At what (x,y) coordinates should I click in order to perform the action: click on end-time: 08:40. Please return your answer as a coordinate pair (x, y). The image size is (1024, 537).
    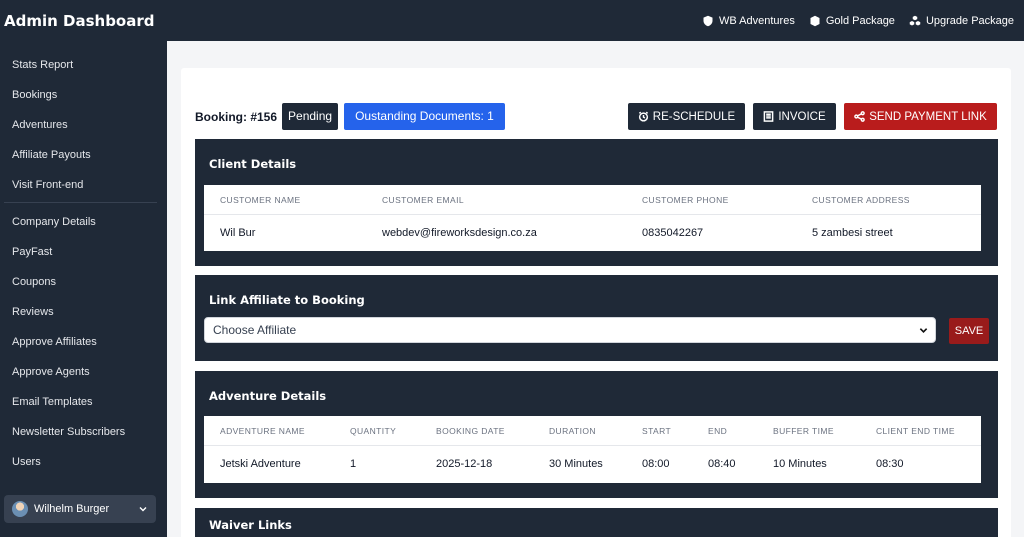
    Looking at the image, I should click on (722, 464).